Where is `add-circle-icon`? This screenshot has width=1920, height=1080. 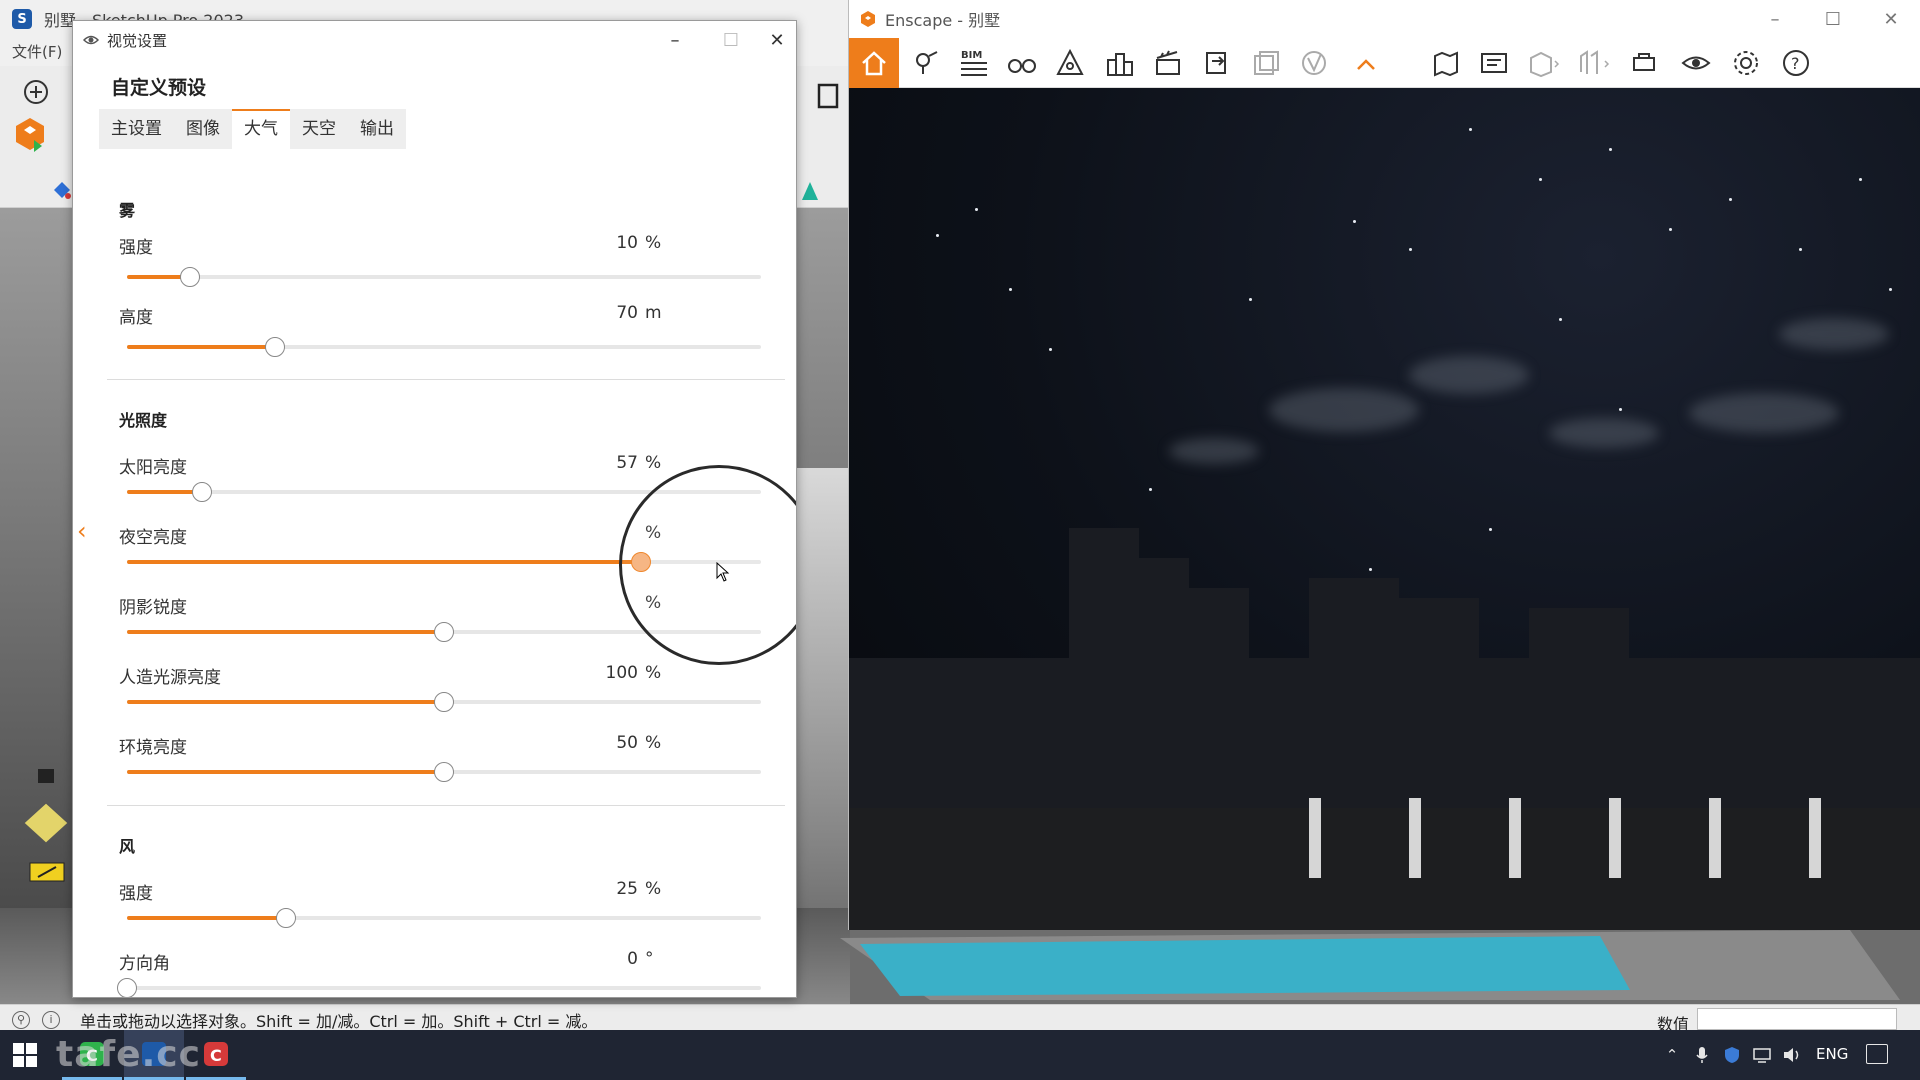 add-circle-icon is located at coordinates (36, 92).